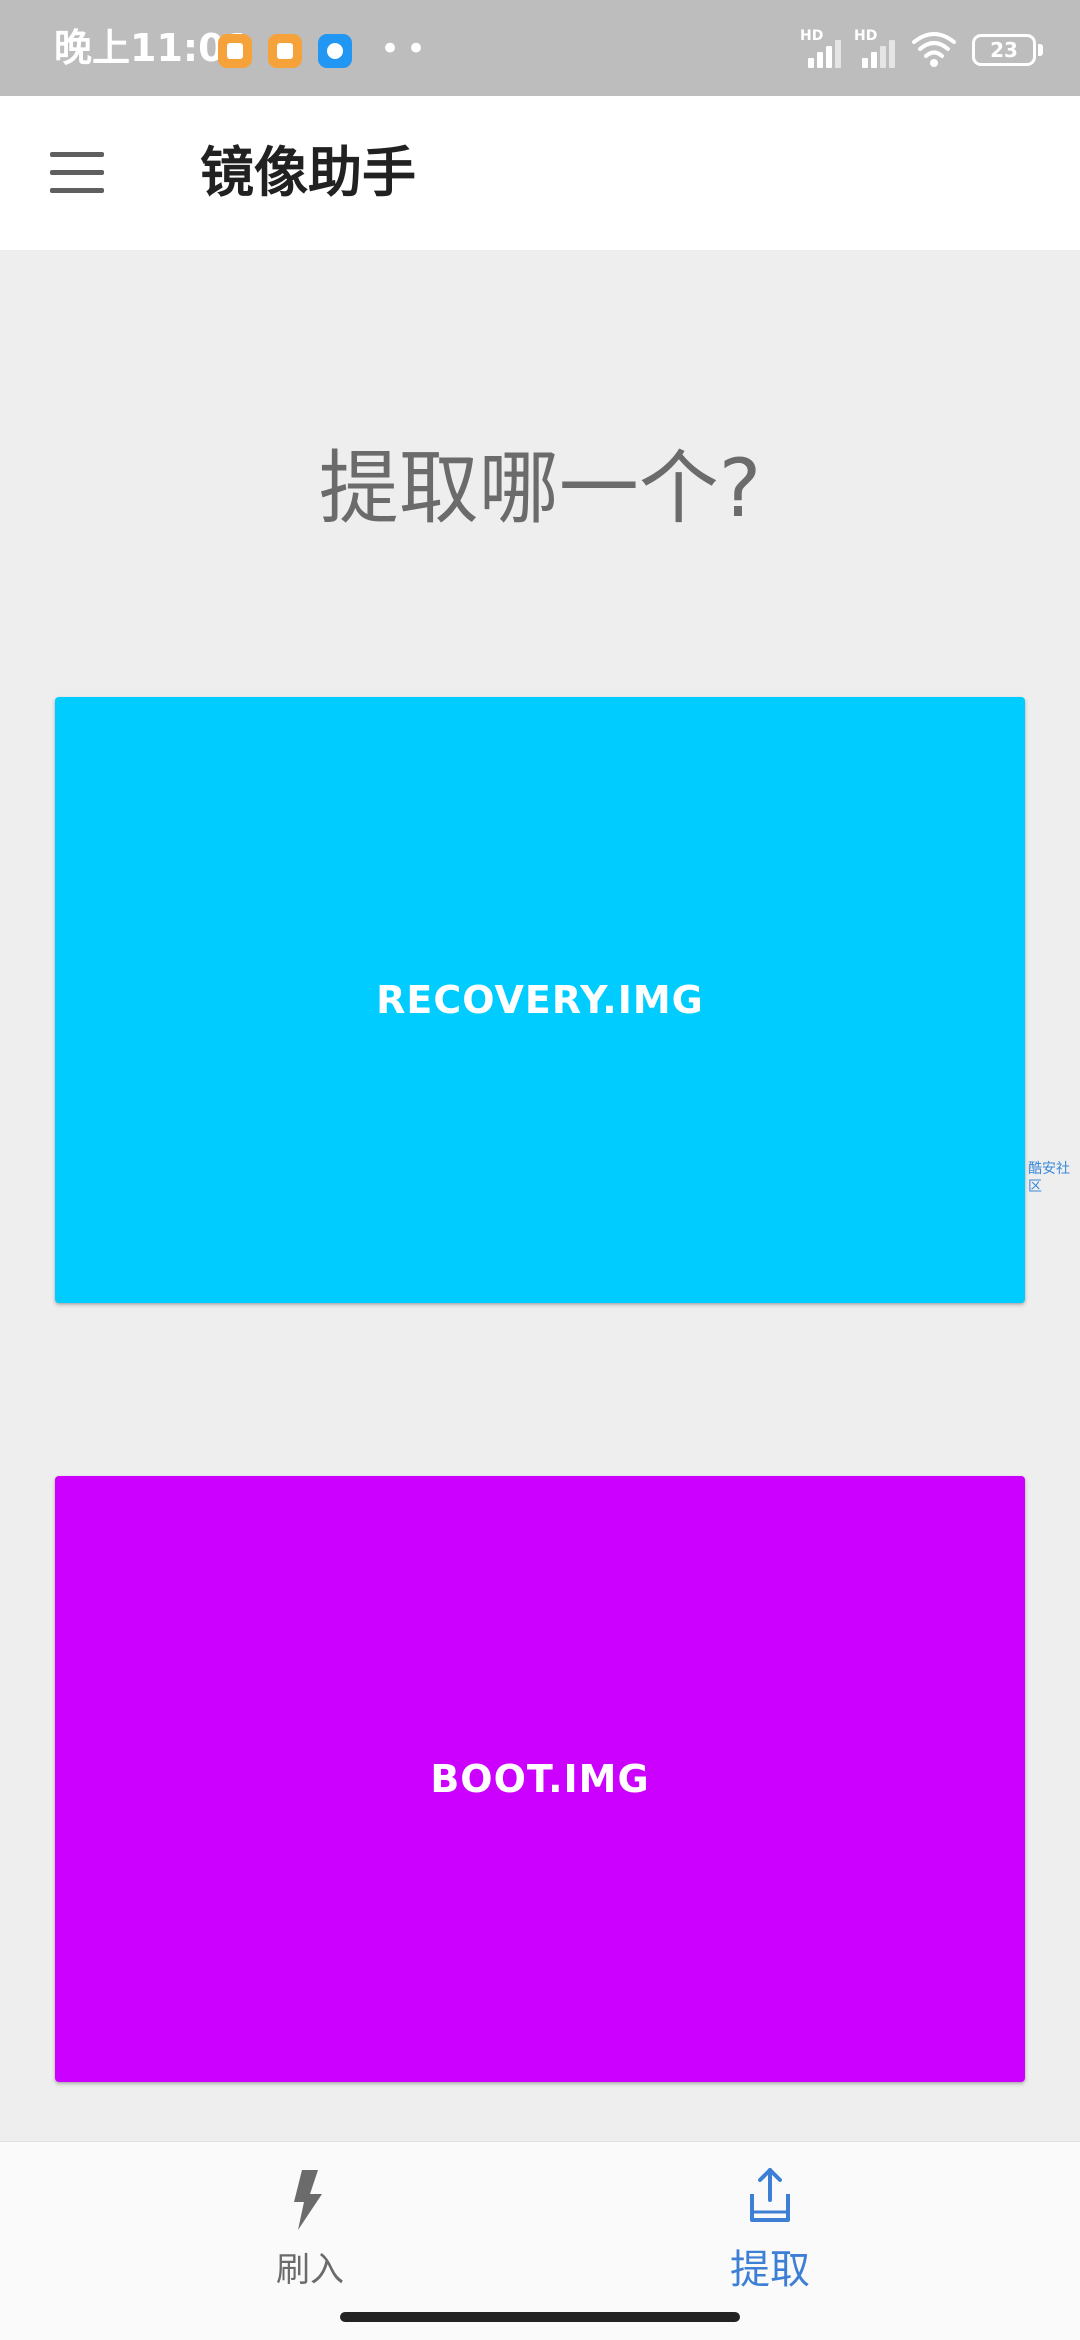  What do you see at coordinates (540, 48) in the screenshot?
I see `status-bar: 晚上11:01 •• HD HD 23` at bounding box center [540, 48].